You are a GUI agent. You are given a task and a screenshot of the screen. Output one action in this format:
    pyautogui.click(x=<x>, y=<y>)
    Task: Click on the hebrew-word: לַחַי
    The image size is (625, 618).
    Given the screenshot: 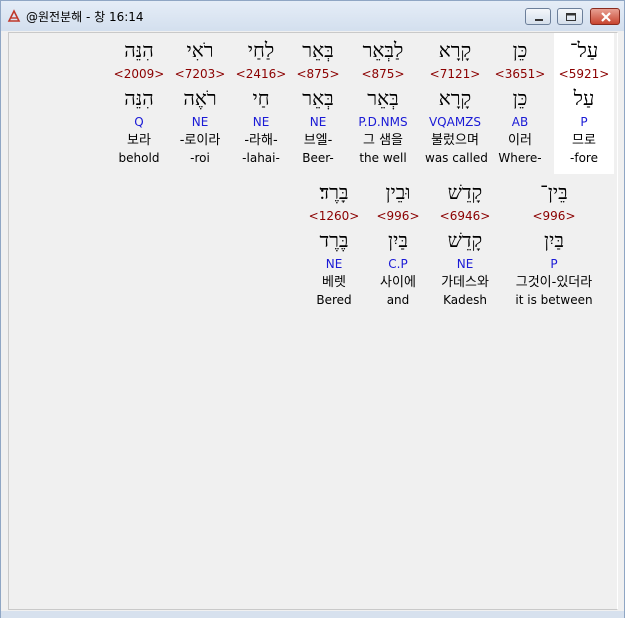 What is the action you would take?
    pyautogui.click(x=261, y=50)
    